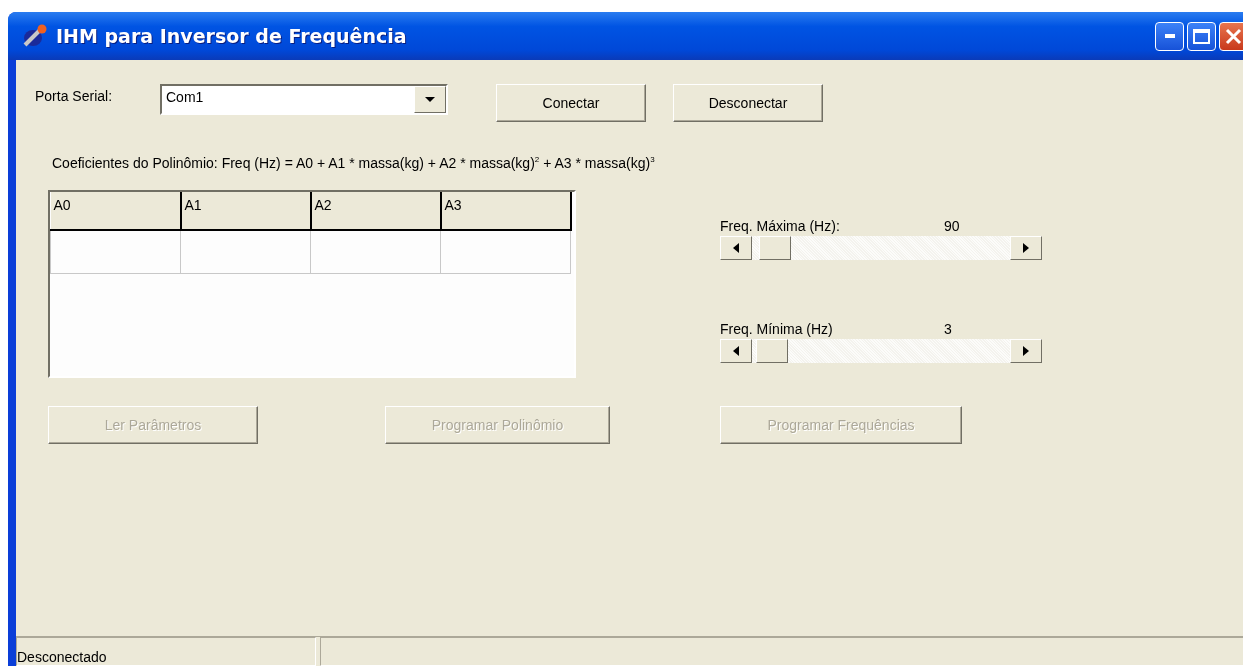  What do you see at coordinates (430, 99) in the screenshot?
I see `dropdown-arrow-icon` at bounding box center [430, 99].